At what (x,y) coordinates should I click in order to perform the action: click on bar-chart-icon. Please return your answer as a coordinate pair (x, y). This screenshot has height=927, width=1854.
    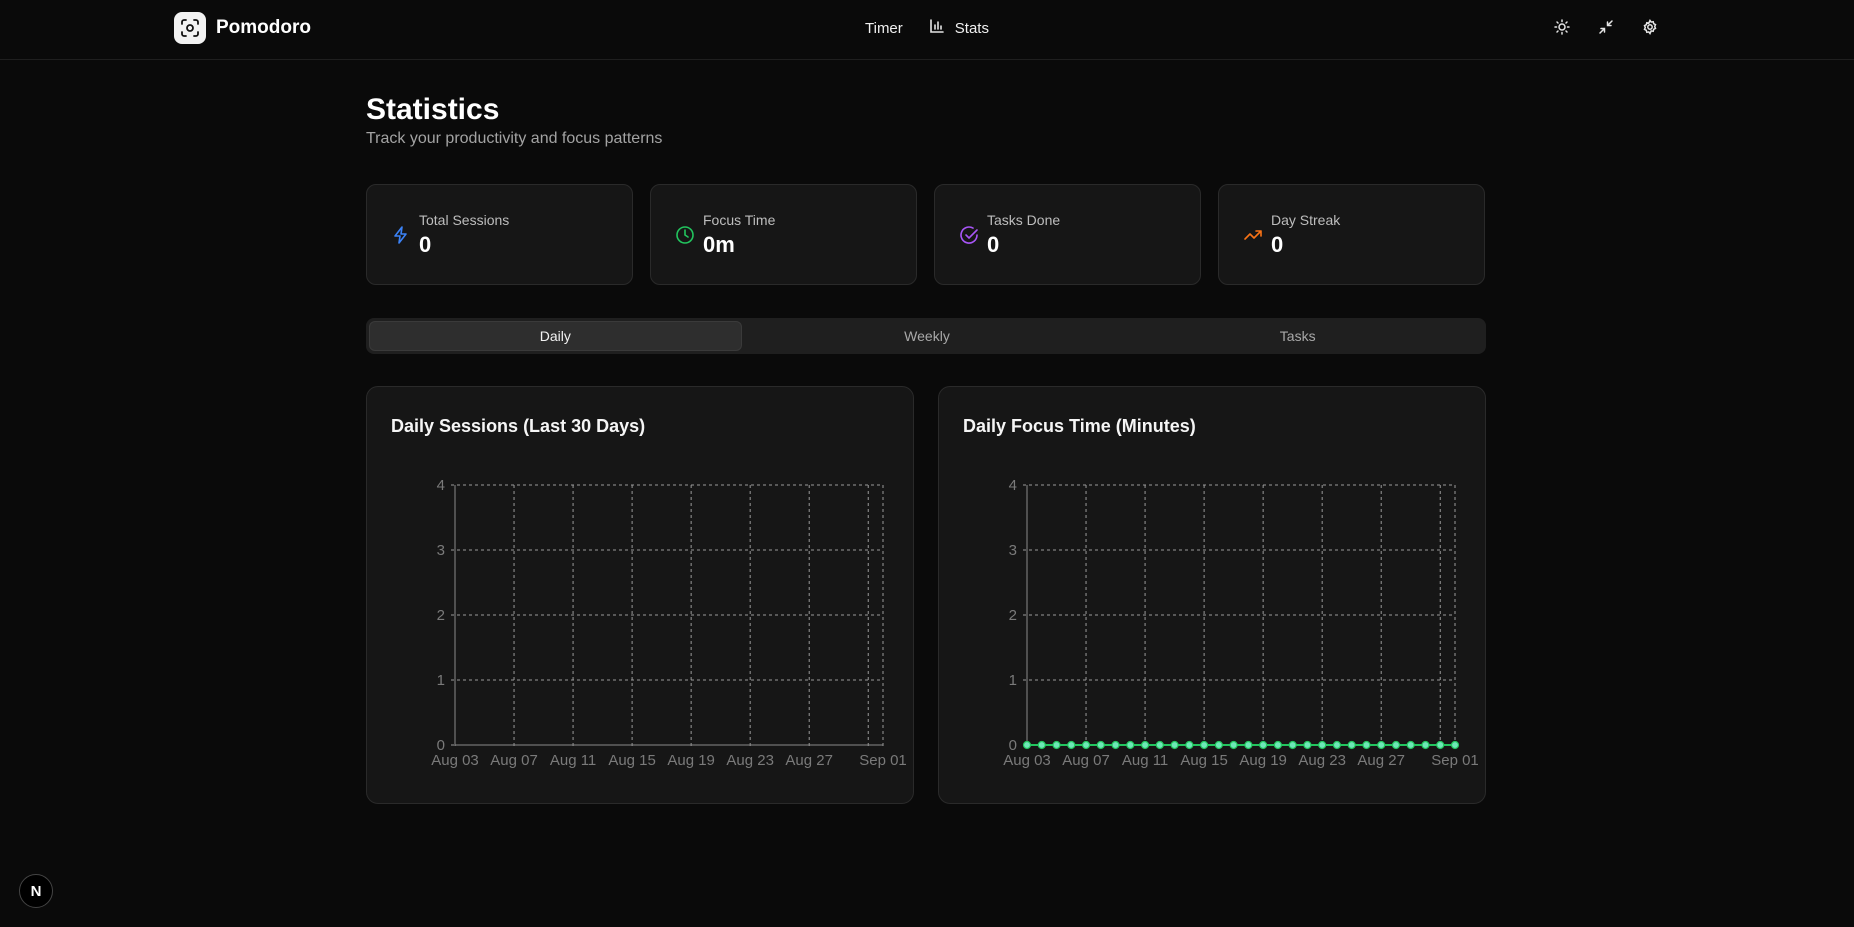
    Looking at the image, I should click on (937, 28).